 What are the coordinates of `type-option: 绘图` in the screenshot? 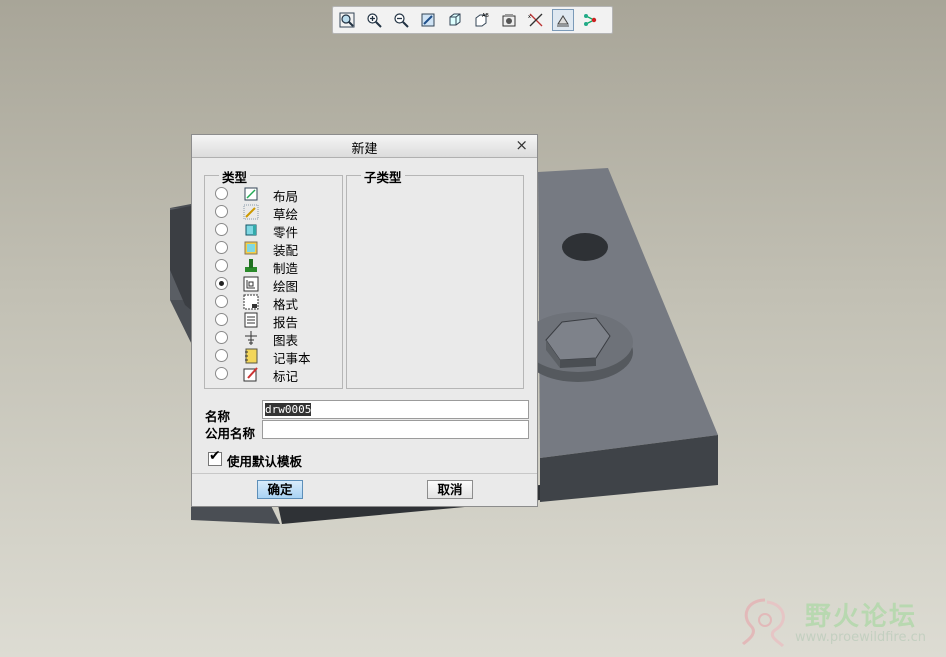 It's located at (290, 284).